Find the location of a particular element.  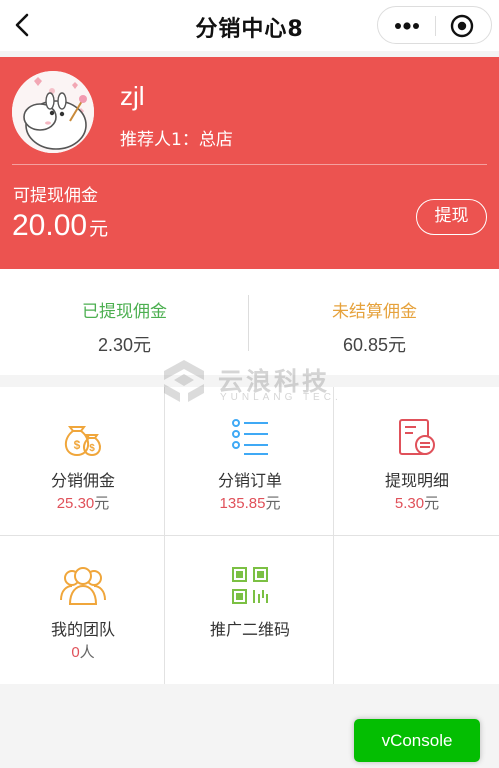

money-bags-icon: $ $ is located at coordinates (83, 441).